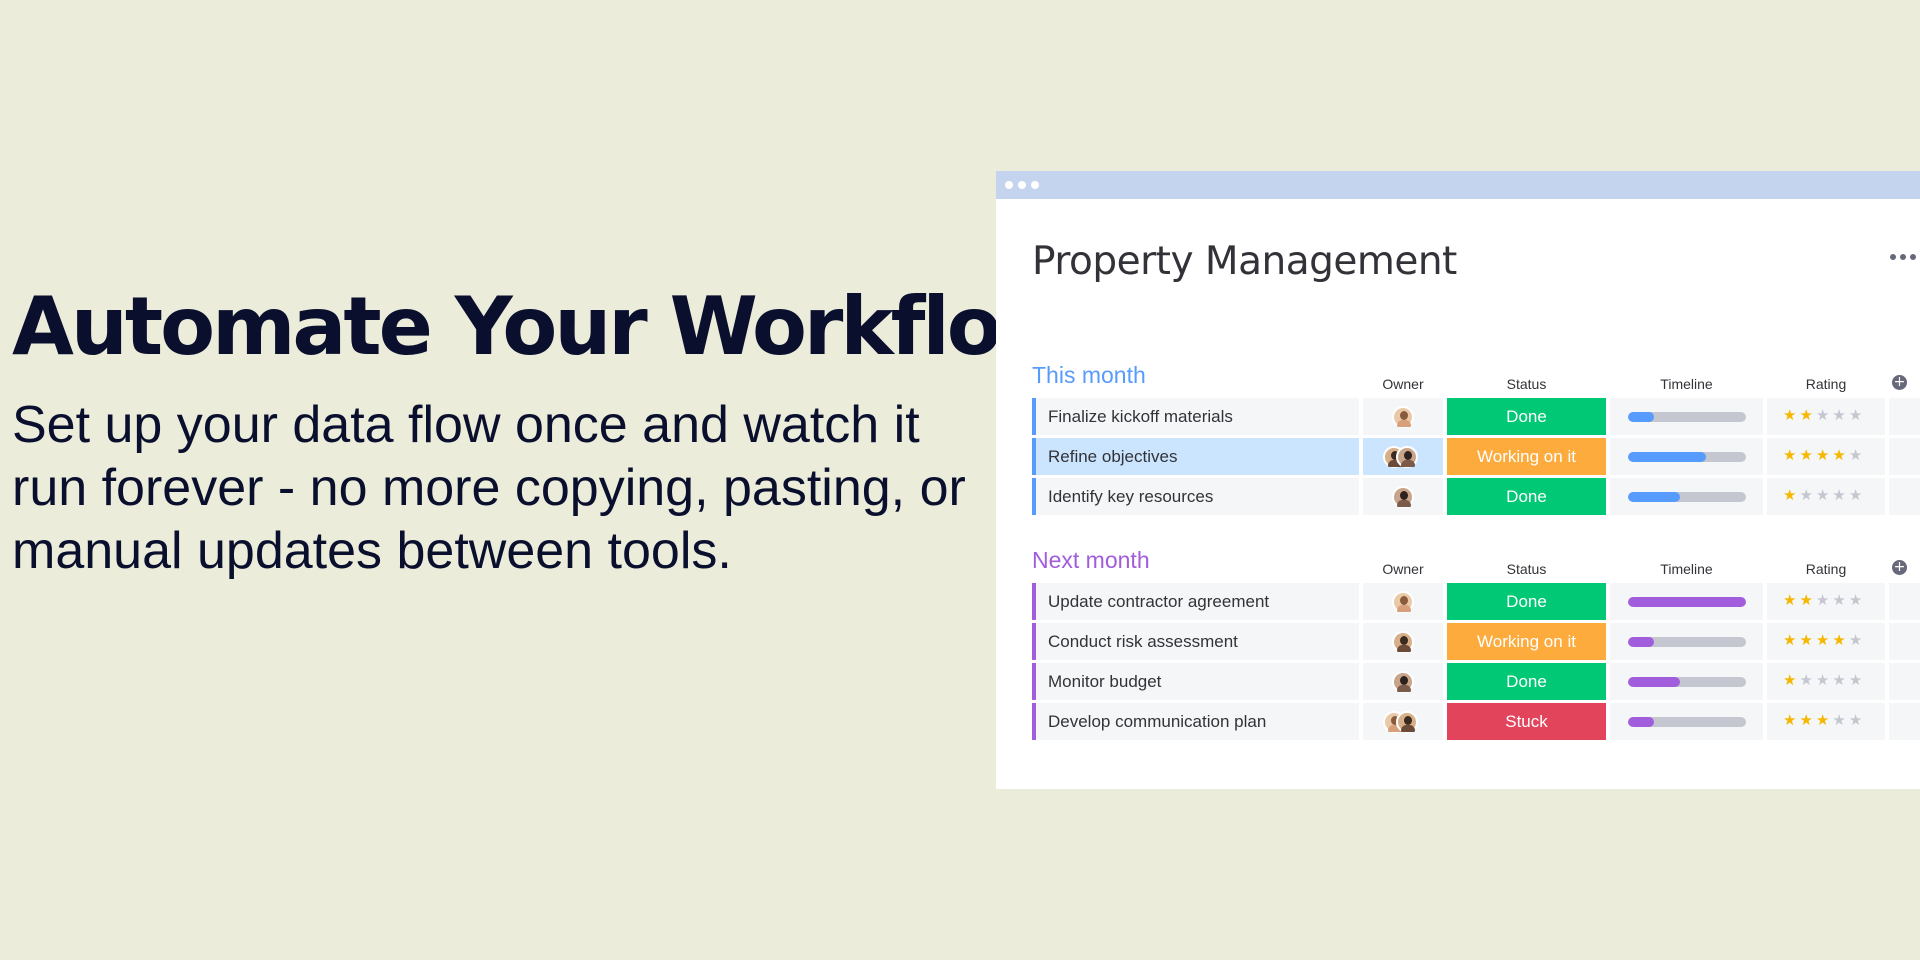  What do you see at coordinates (1905, 257) in the screenshot?
I see `more-horizontal-icon` at bounding box center [1905, 257].